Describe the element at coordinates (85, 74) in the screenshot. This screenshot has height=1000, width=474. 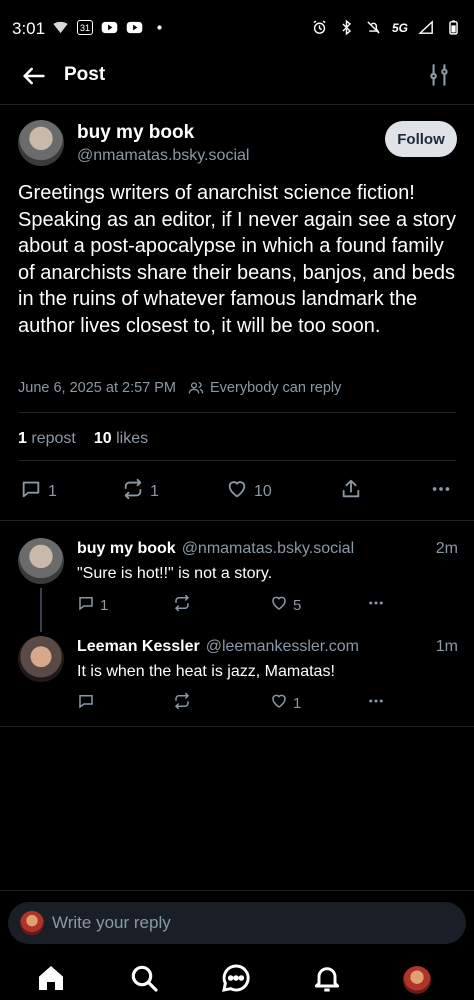
I see `page-title: Post` at that location.